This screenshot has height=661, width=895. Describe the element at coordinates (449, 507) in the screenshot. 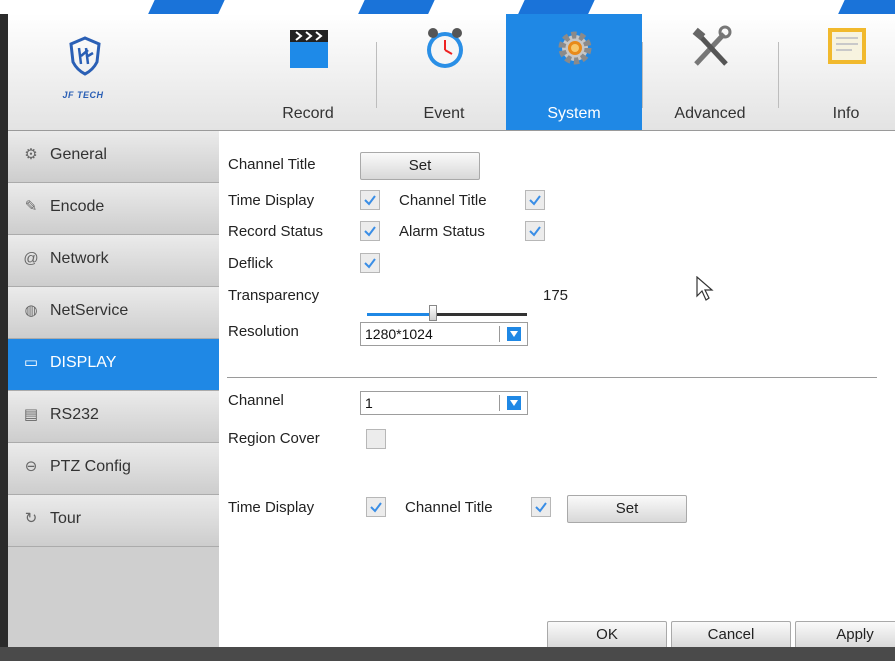

I see `channel-title-label-2: Channel Title` at that location.